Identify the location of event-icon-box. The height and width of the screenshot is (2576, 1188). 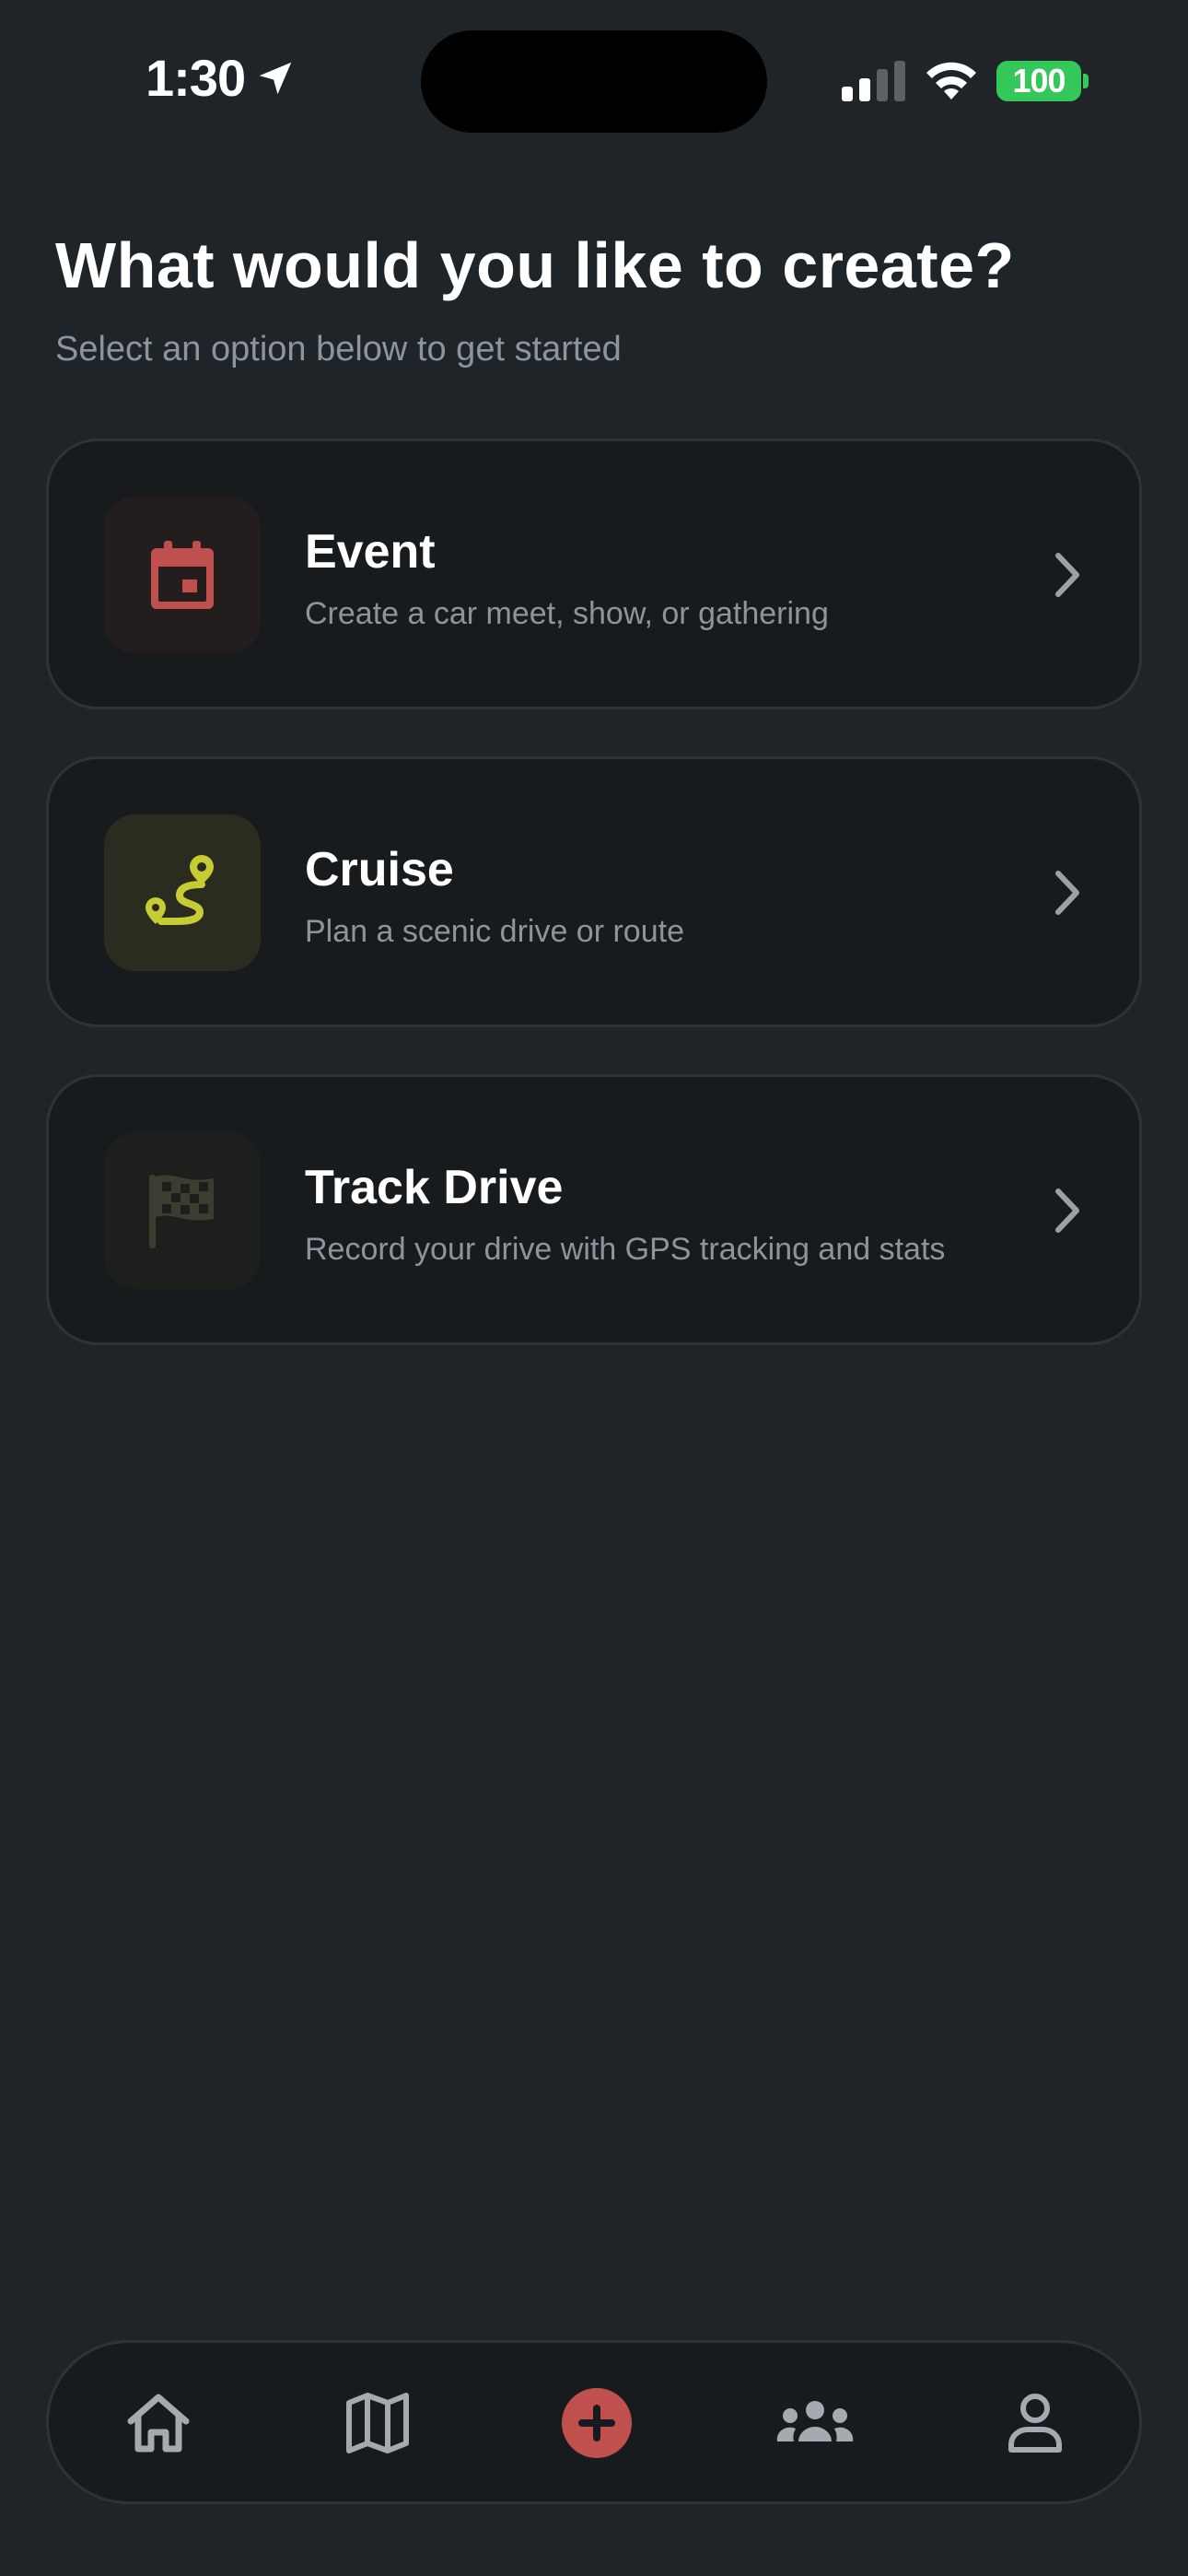
(182, 575).